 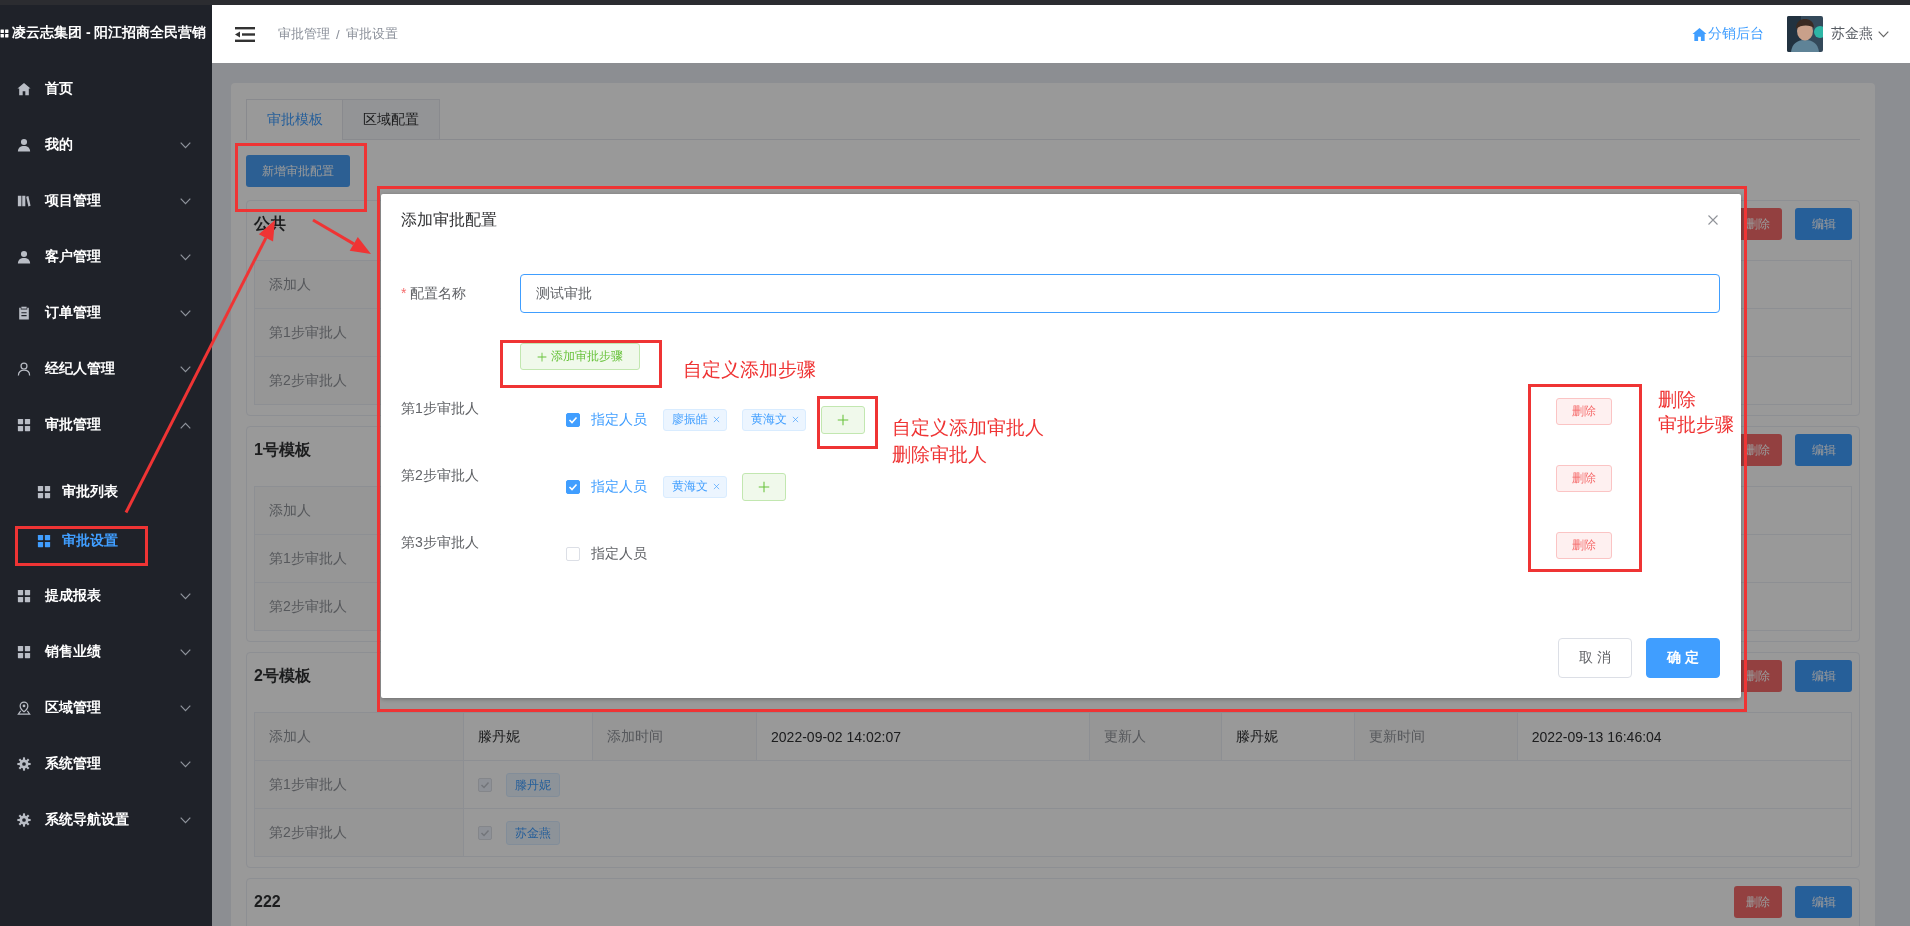 What do you see at coordinates (1120, 293) in the screenshot?
I see `name-field: 测试审批` at bounding box center [1120, 293].